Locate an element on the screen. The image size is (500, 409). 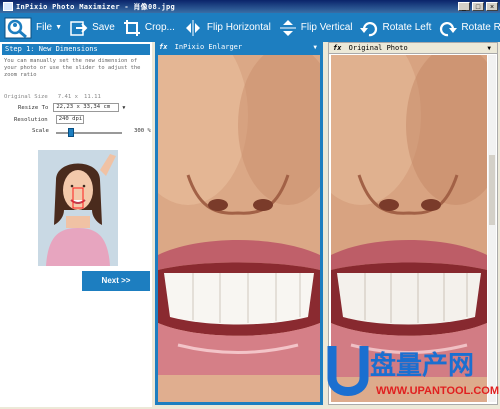
scale-label: Scale is located at coordinates (40, 131).